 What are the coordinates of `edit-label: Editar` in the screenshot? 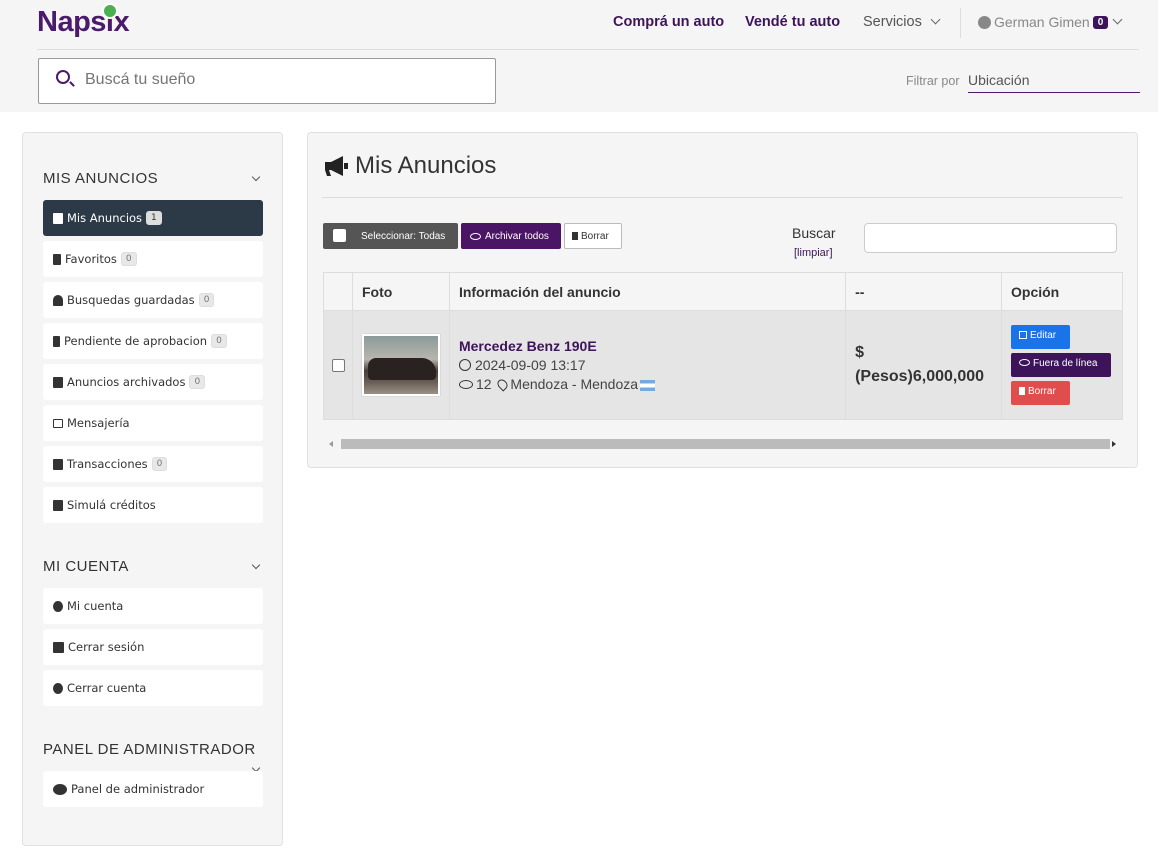 It's located at (1043, 335).